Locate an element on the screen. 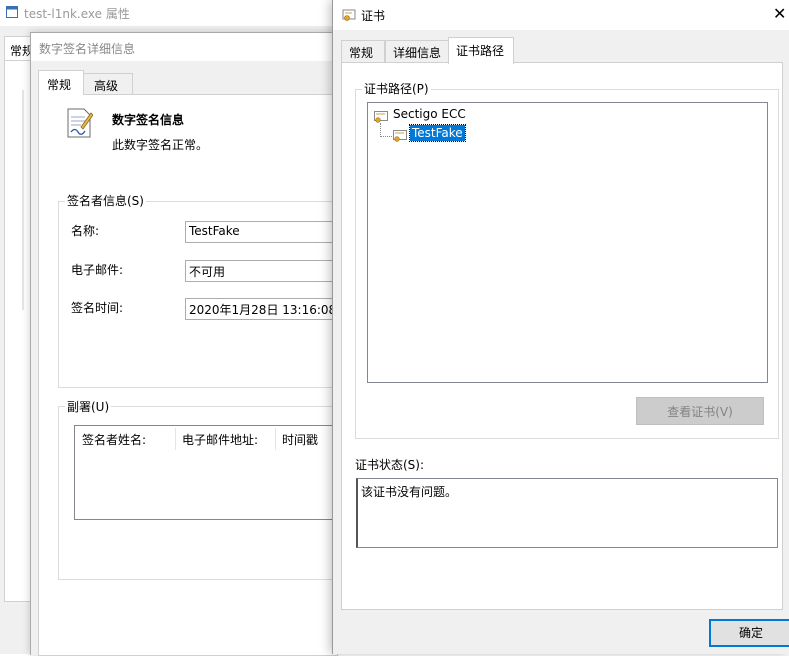 Image resolution: width=789 pixels, height=656 pixels. certificate-title: 证书 is located at coordinates (373, 16).